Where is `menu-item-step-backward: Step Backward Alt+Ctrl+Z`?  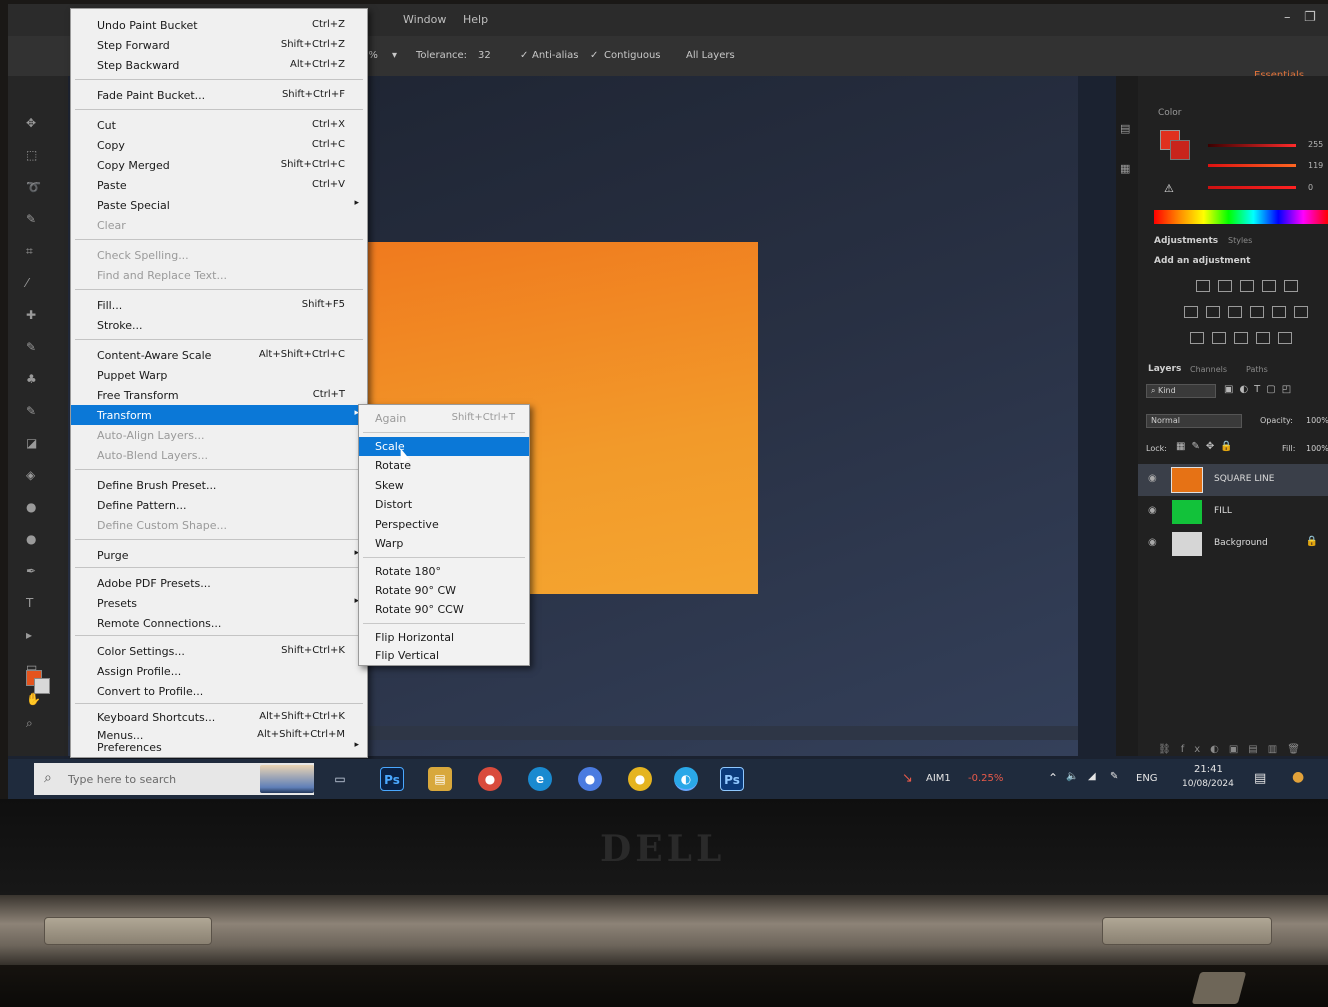
menu-item-step-backward: Step Backward Alt+Ctrl+Z is located at coordinates (219, 65).